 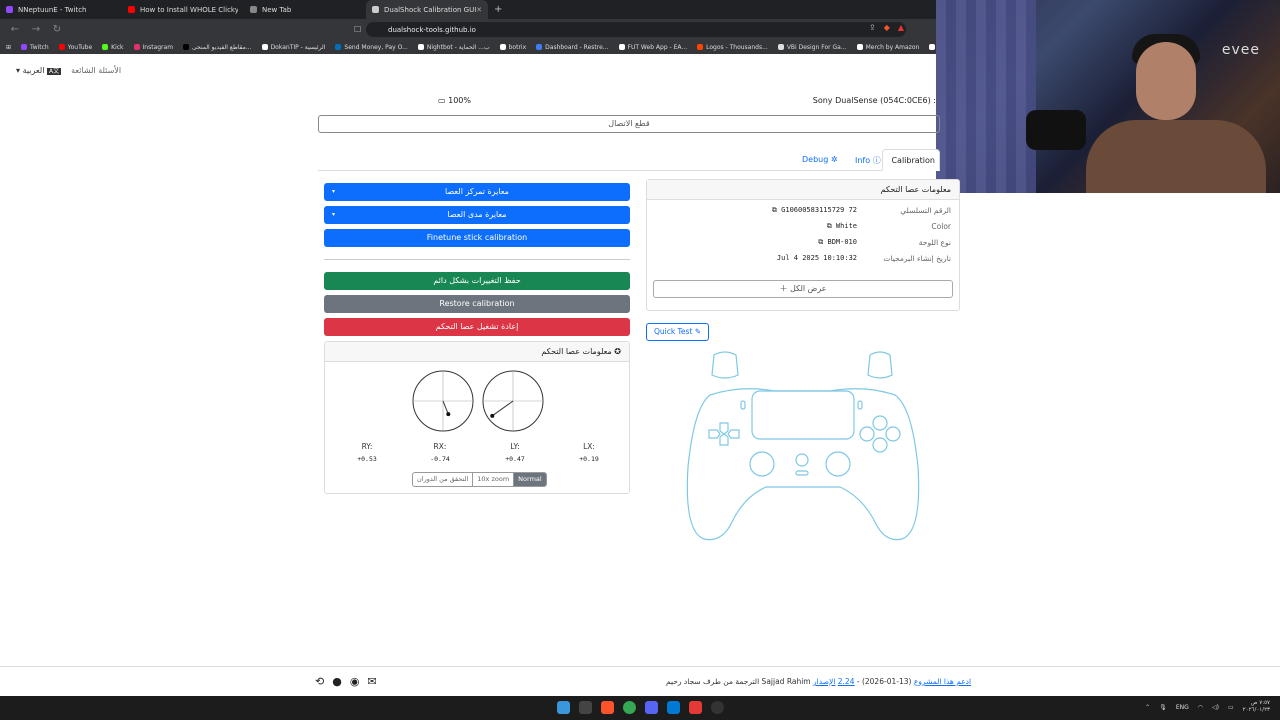 What do you see at coordinates (887, 47) in the screenshot?
I see `bookmark-item: Merch by Amazon` at bounding box center [887, 47].